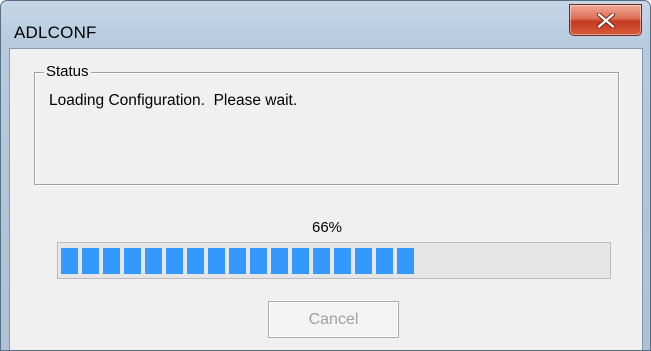 The height and width of the screenshot is (351, 651). I want to click on status-group-label: Status, so click(67, 71).